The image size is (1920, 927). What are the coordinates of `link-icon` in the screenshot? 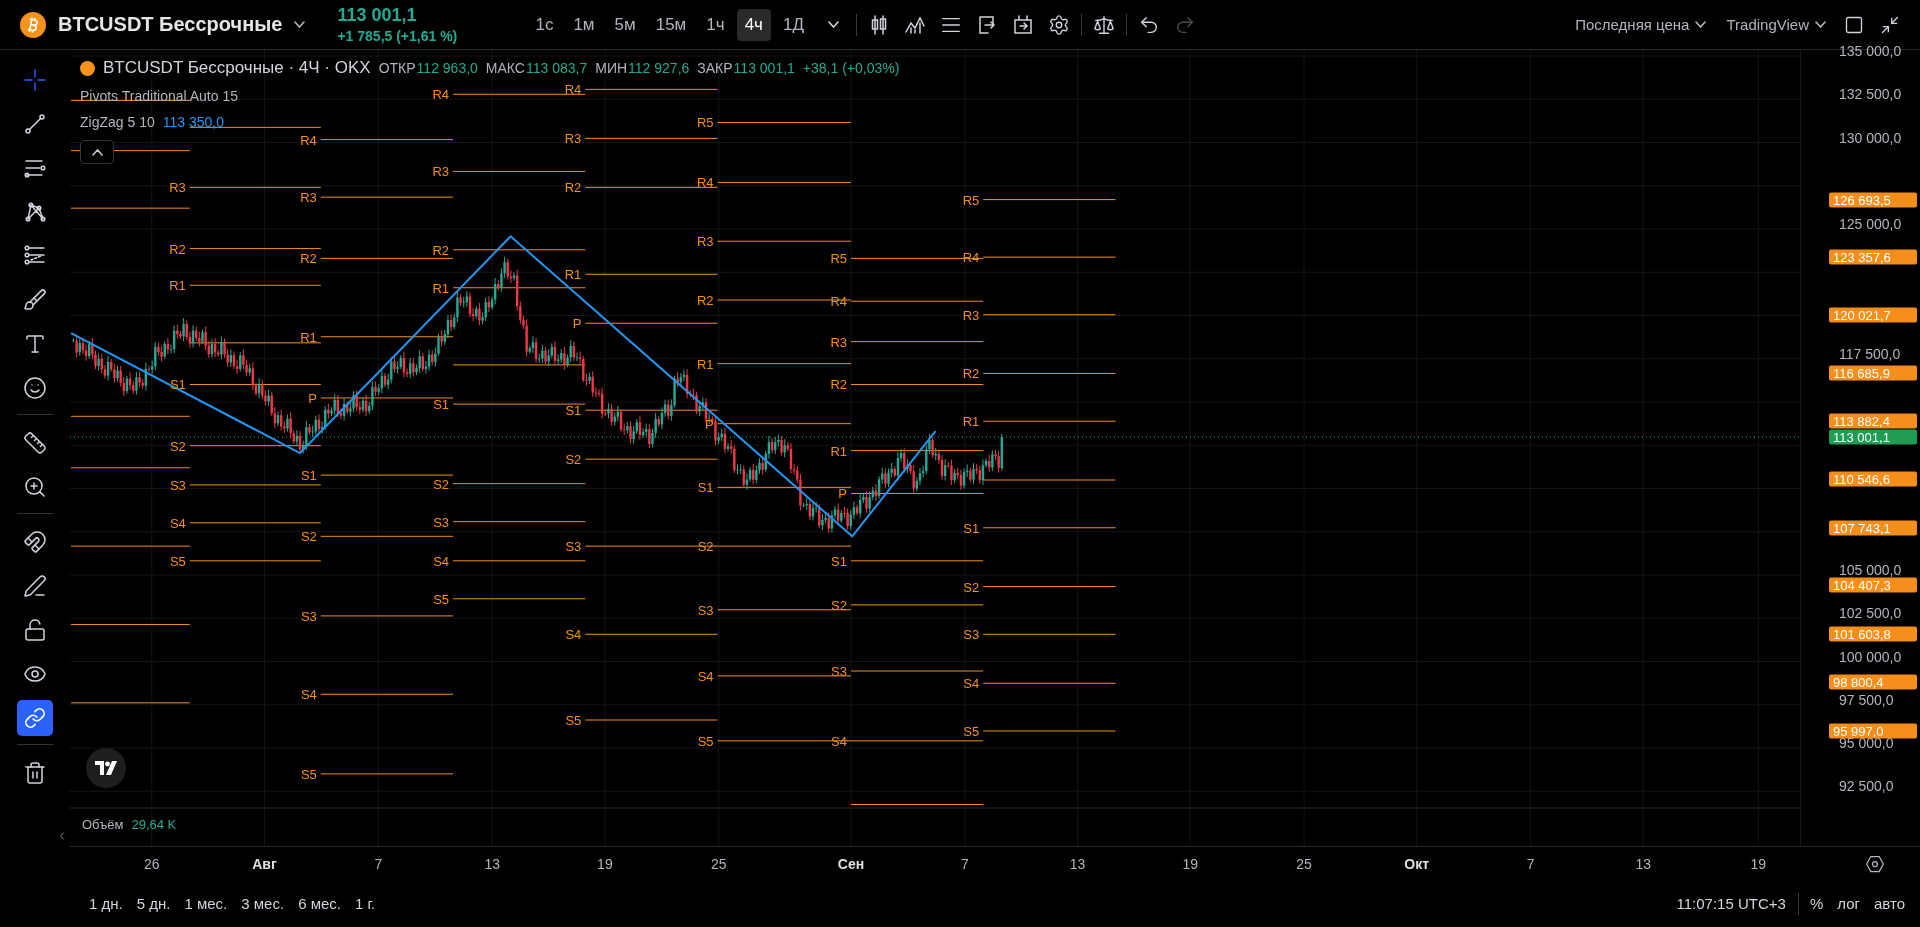 It's located at (35, 718).